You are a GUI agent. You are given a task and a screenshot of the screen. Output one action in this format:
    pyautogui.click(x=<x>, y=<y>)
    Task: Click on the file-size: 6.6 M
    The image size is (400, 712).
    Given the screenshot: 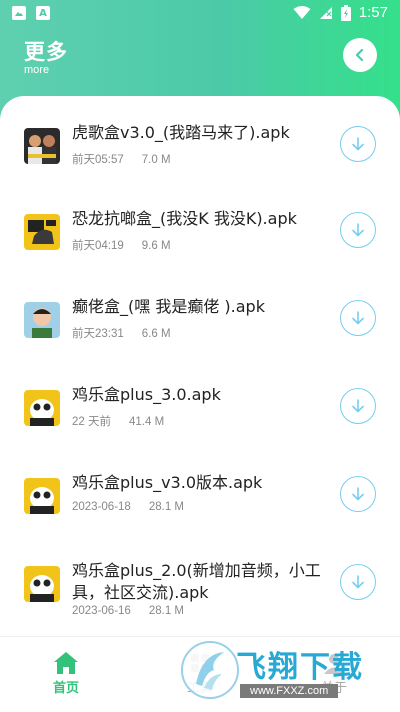 What is the action you would take?
    pyautogui.click(x=156, y=334)
    